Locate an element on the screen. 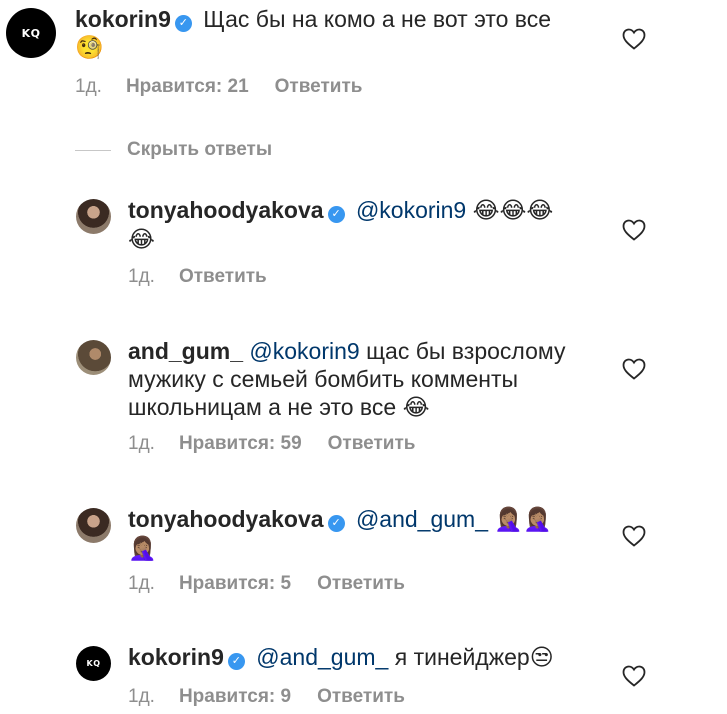 The height and width of the screenshot is (714, 727). comment-meta: 1д. Нравится: 59 Ответить is located at coordinates (284, 444).